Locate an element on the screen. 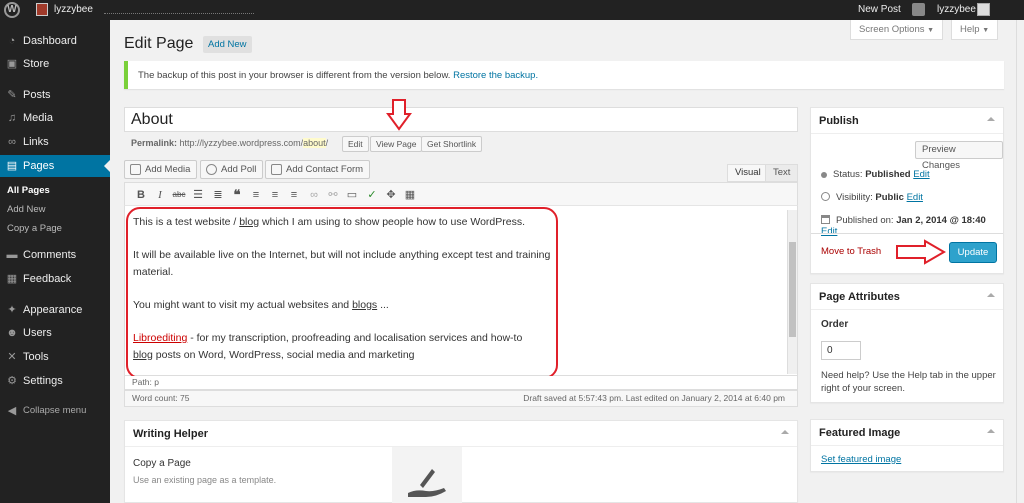 This screenshot has height=503, width=1024. sidebar-item-label: Feedback is located at coordinates (47, 279).